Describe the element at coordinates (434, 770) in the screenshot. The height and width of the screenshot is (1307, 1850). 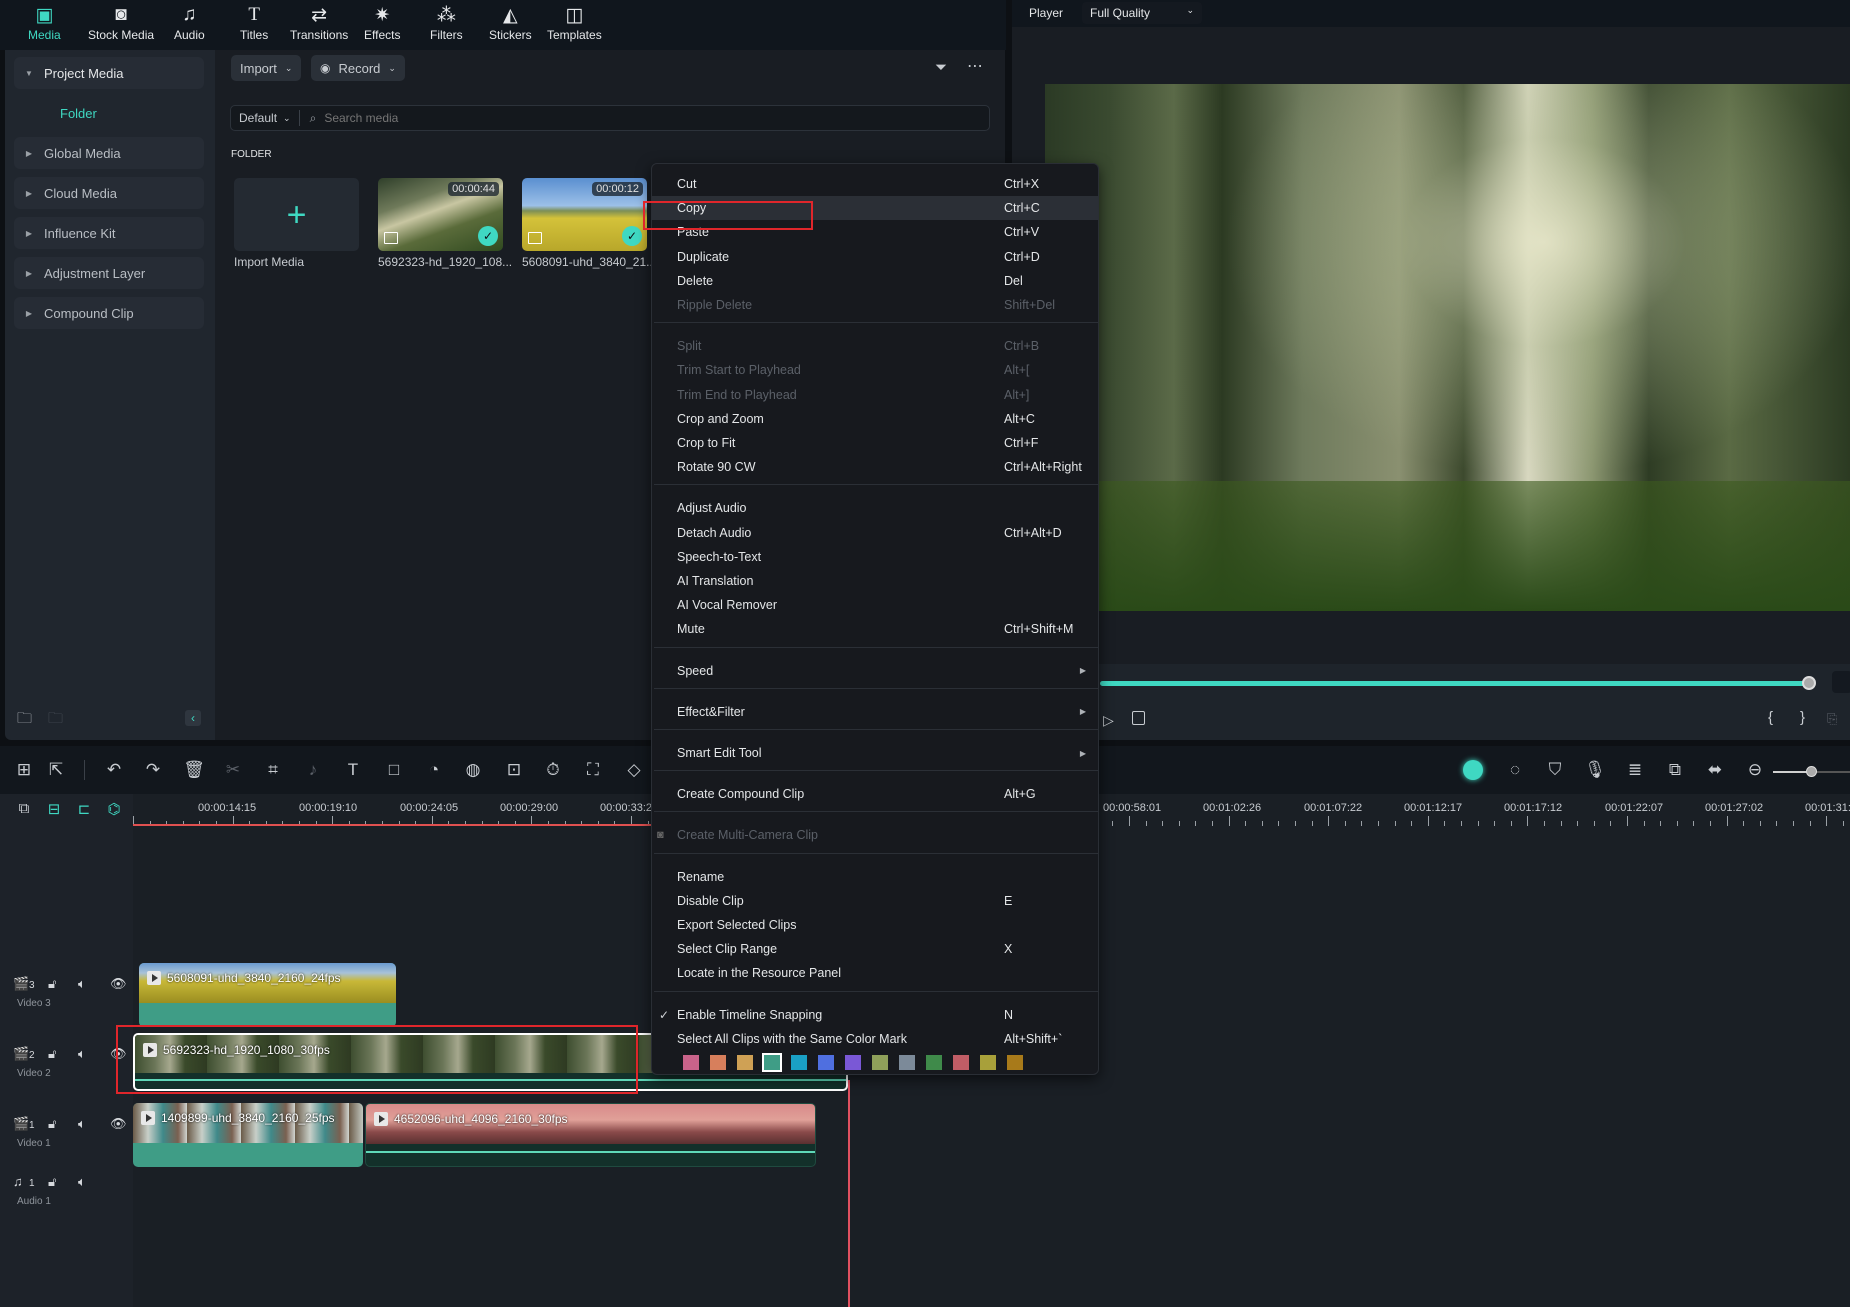
I see `speed-icon: ◔` at that location.